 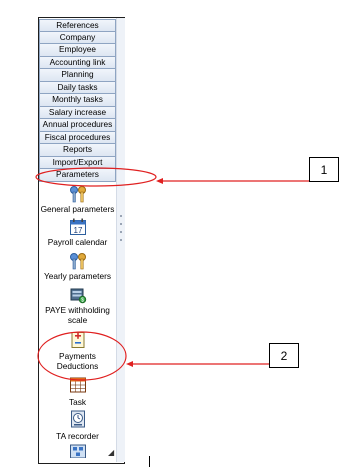 I want to click on task-grid-icon, so click(x=77, y=385).